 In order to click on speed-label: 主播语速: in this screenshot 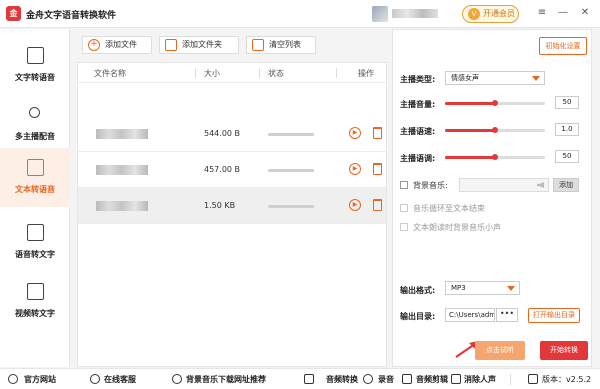, I will do `click(418, 131)`.